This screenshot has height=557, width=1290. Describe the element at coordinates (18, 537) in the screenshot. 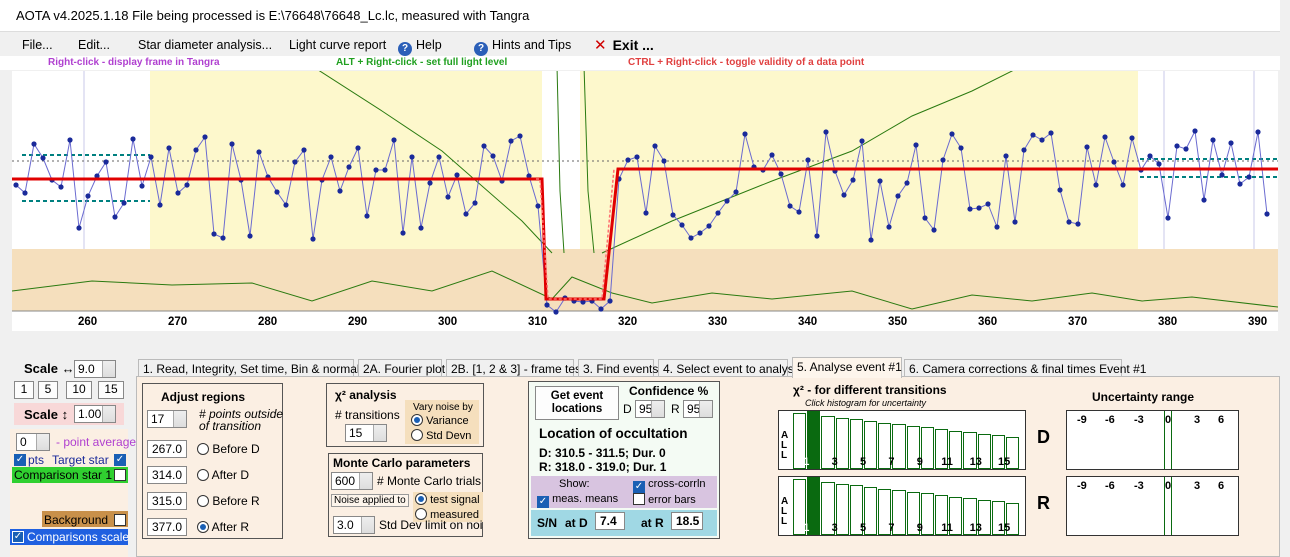

I see `comparisons-scaled-checkbox: ✓` at that location.